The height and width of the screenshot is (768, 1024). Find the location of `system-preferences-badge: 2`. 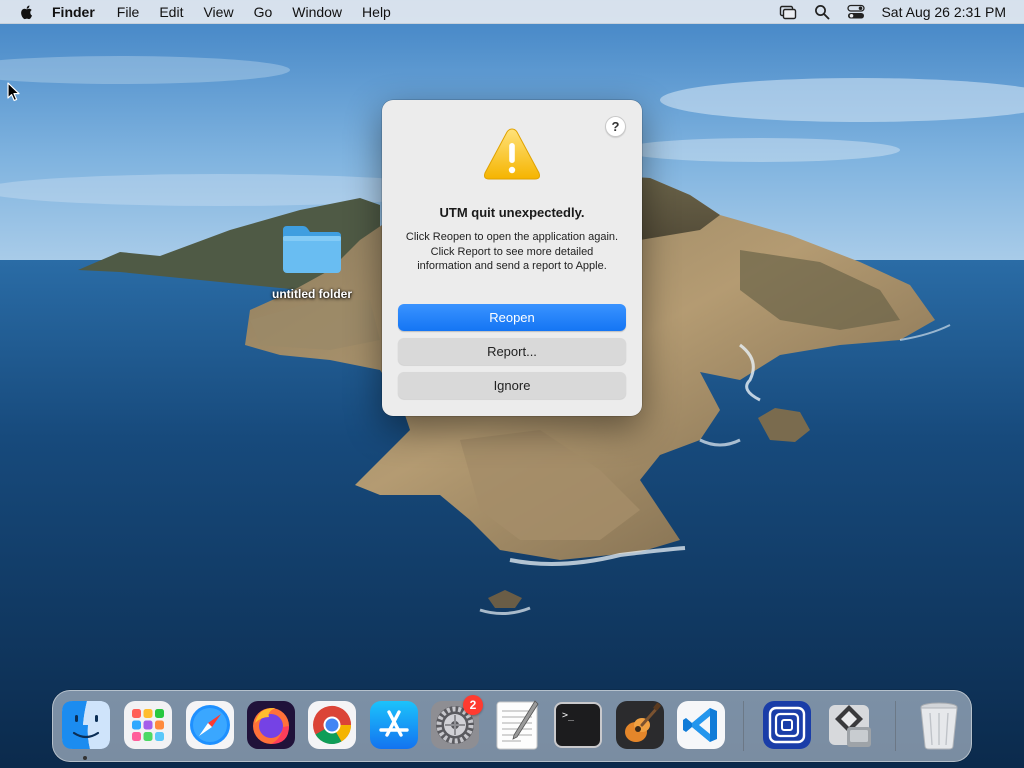

system-preferences-badge: 2 is located at coordinates (473, 705).